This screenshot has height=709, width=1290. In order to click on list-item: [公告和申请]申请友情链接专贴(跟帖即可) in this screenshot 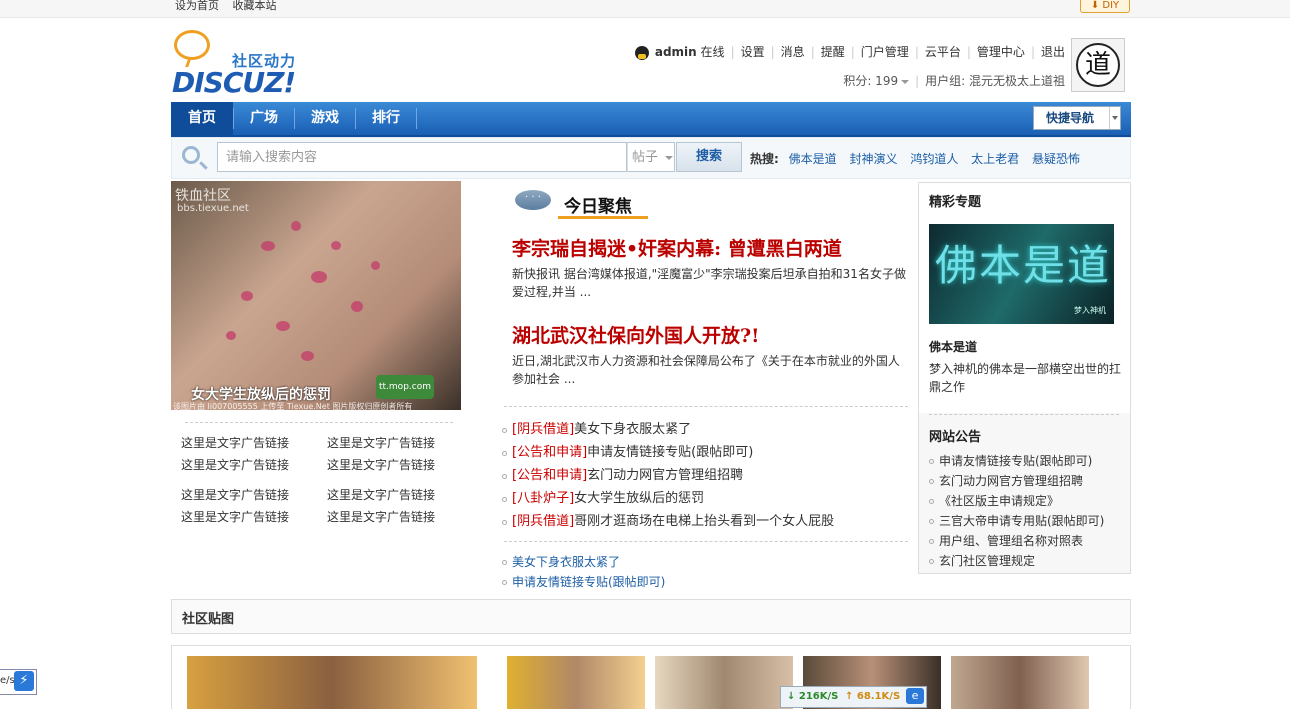, I will do `click(707, 452)`.